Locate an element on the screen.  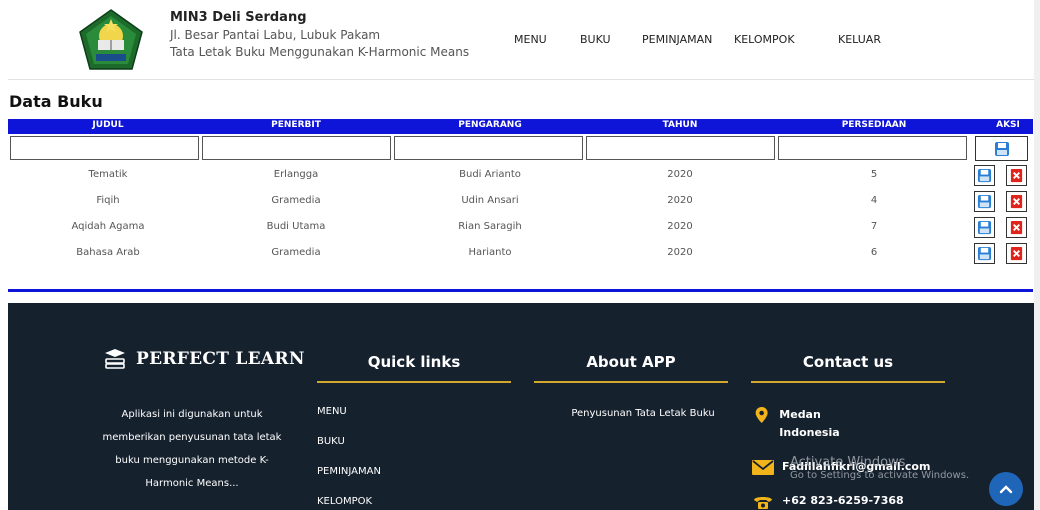
quick-link-peminjaman: PEMINJAMAN is located at coordinates (349, 481).